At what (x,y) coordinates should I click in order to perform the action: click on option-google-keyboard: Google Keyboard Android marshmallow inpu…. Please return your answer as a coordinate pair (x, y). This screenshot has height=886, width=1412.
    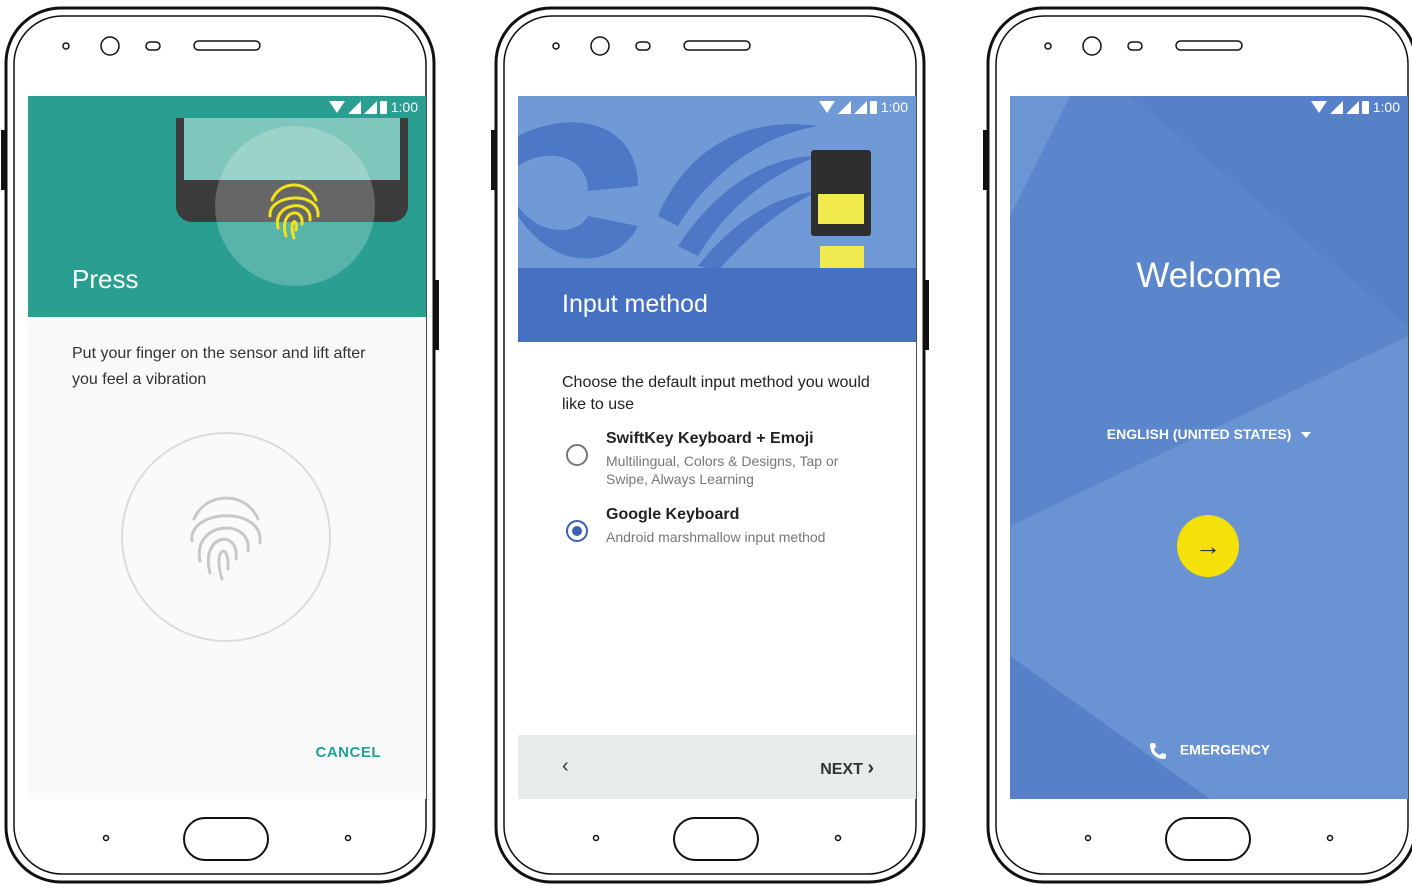
    Looking at the image, I should click on (722, 528).